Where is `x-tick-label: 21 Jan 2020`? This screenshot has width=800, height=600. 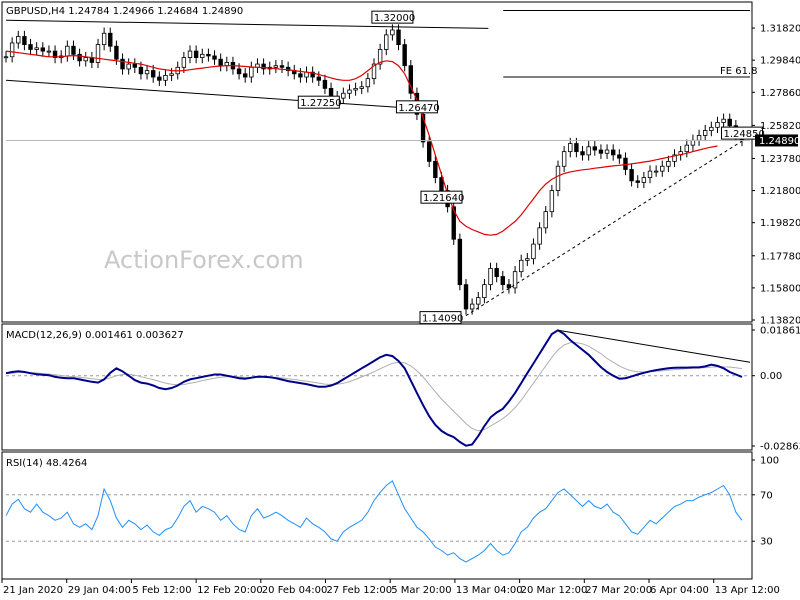
x-tick-label: 21 Jan 2020 is located at coordinates (33, 590).